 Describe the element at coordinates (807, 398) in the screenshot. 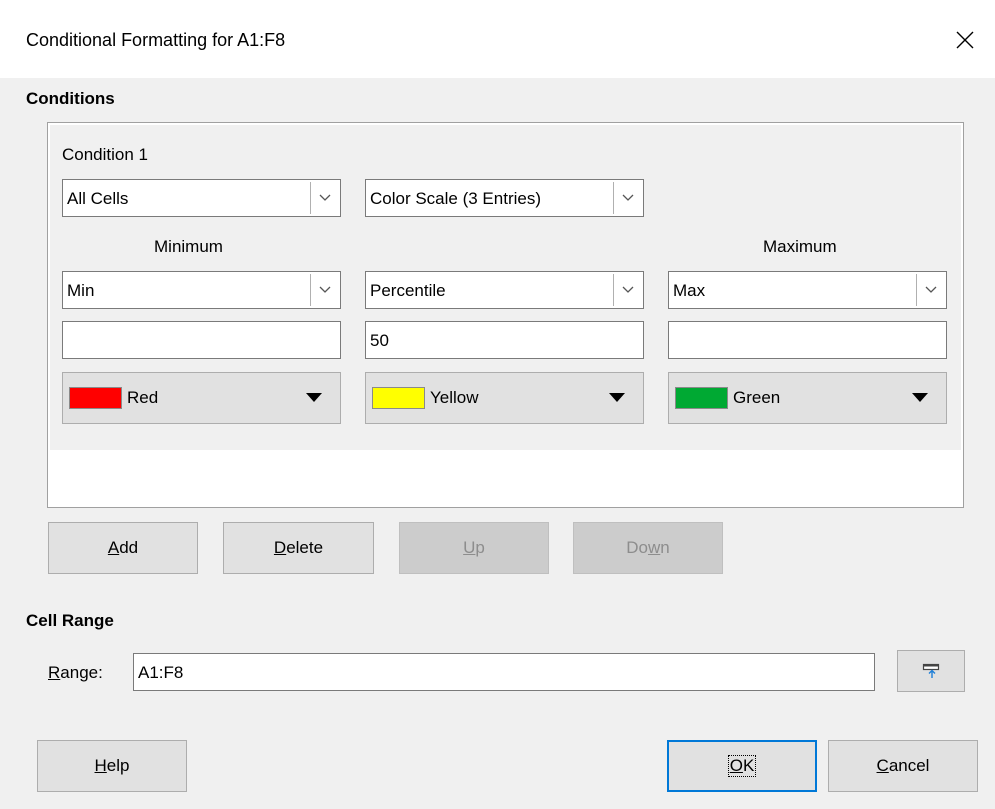

I see `max-color-button: Green` at that location.